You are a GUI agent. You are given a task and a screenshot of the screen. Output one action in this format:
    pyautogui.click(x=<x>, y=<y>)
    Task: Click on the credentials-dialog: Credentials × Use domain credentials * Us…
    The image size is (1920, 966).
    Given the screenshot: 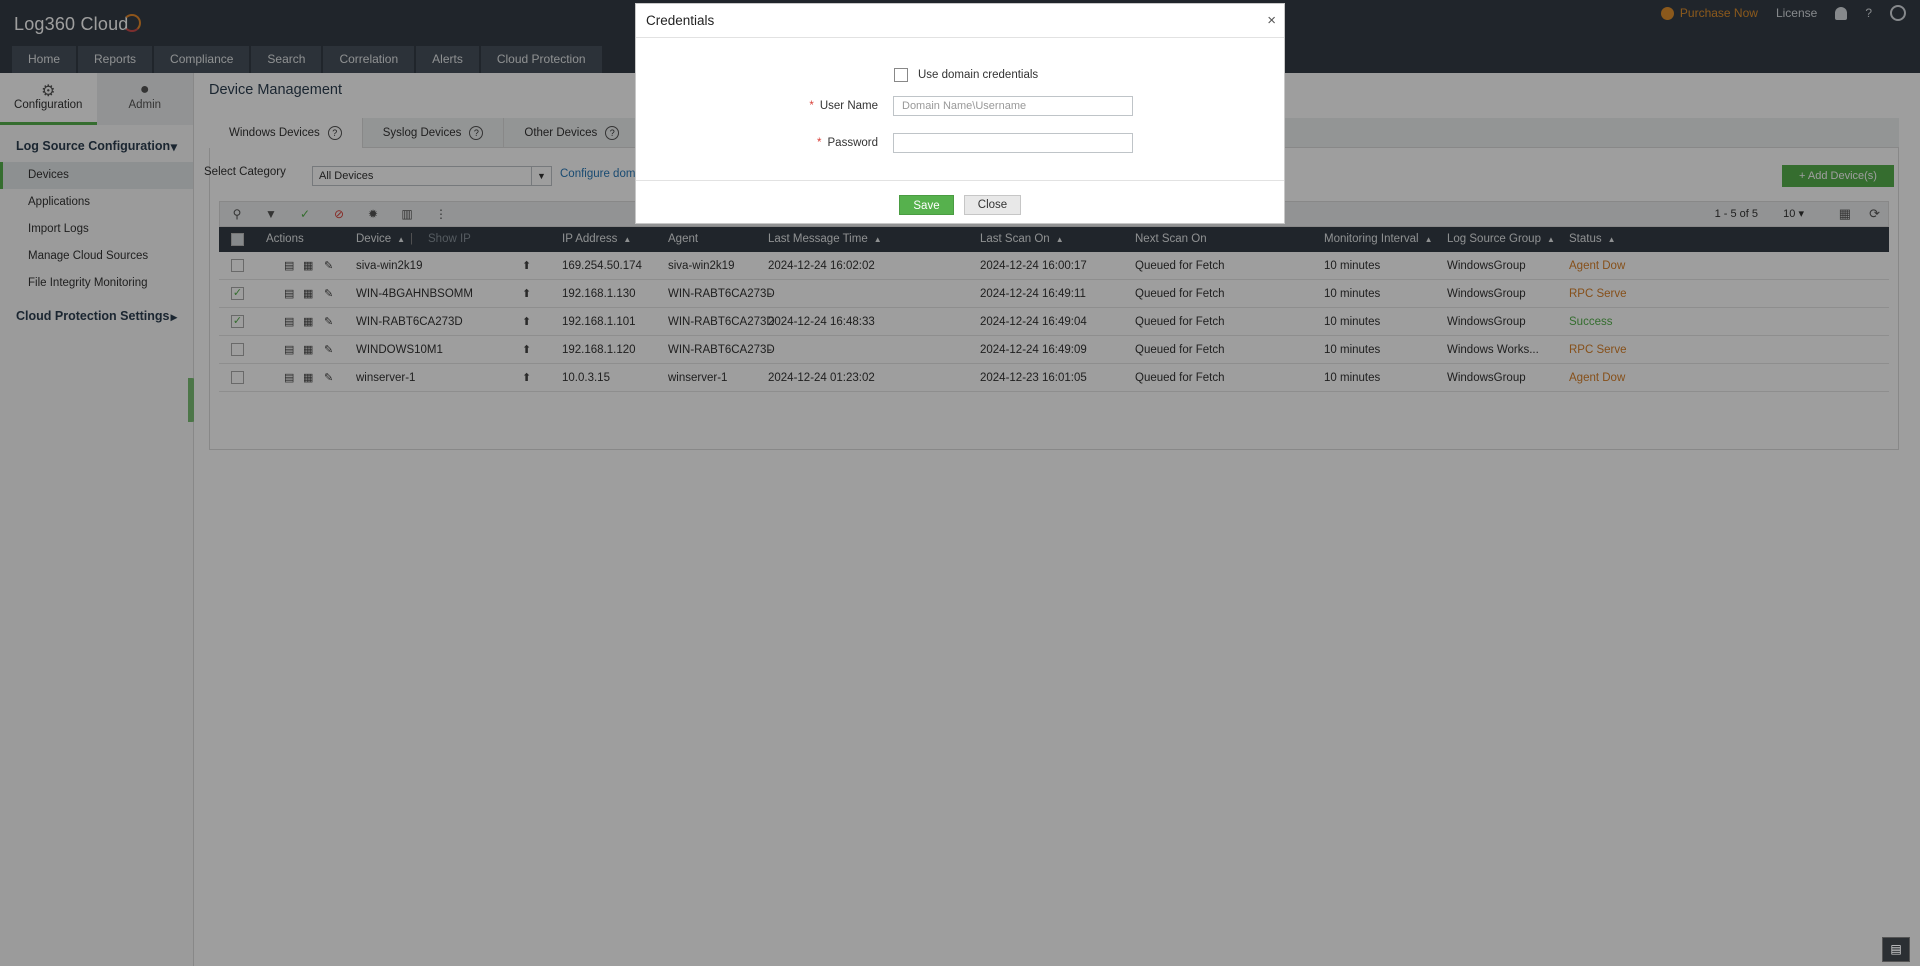 What is the action you would take?
    pyautogui.click(x=960, y=113)
    